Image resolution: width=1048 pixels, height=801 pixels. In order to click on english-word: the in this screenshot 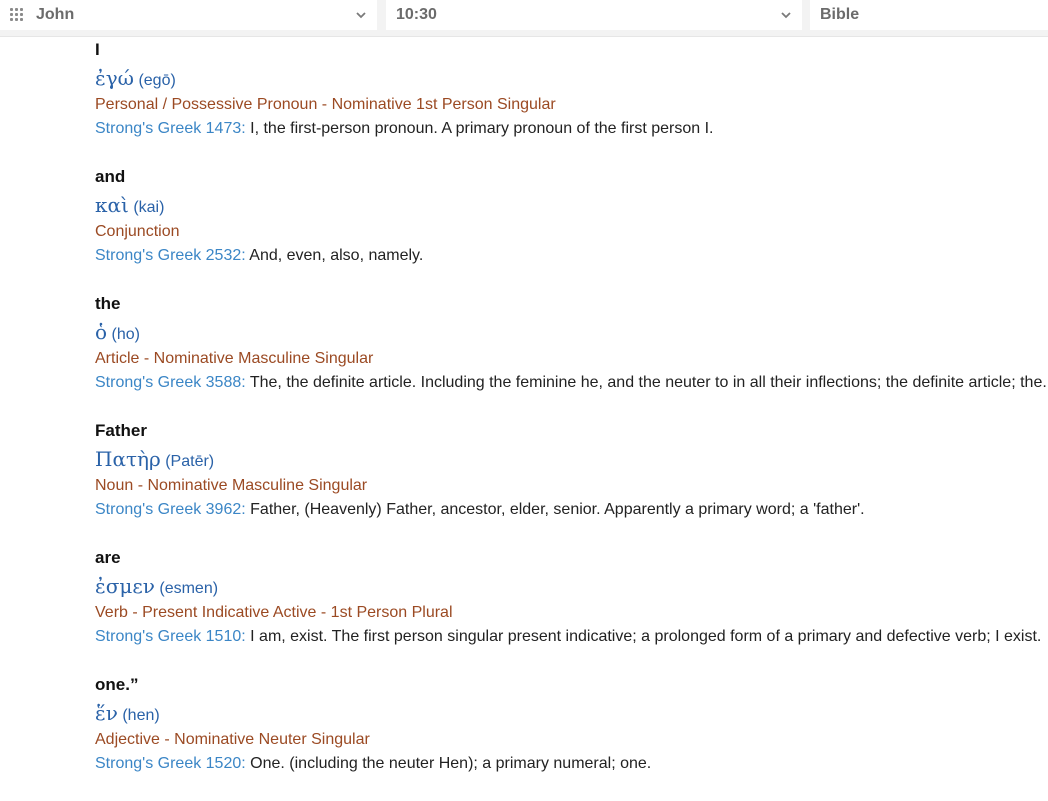, I will do `click(108, 303)`.